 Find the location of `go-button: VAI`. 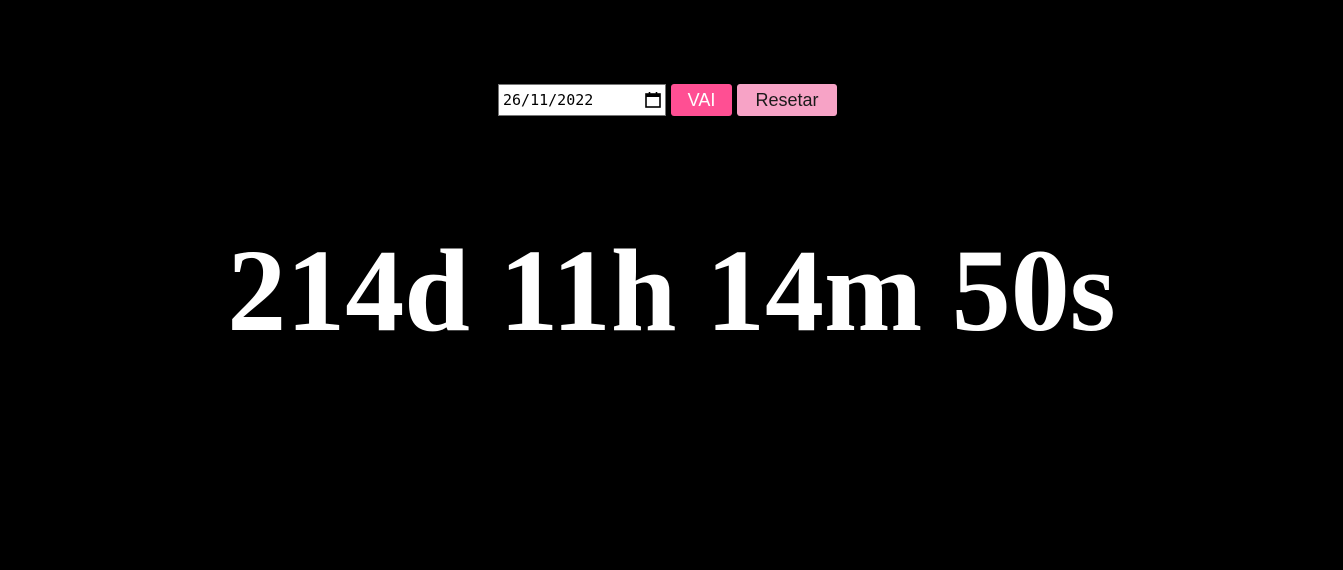

go-button: VAI is located at coordinates (701, 100).